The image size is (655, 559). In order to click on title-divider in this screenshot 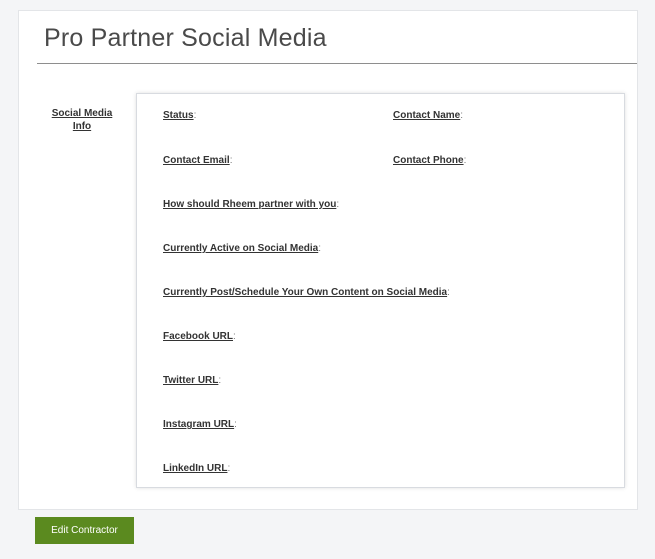, I will do `click(337, 63)`.